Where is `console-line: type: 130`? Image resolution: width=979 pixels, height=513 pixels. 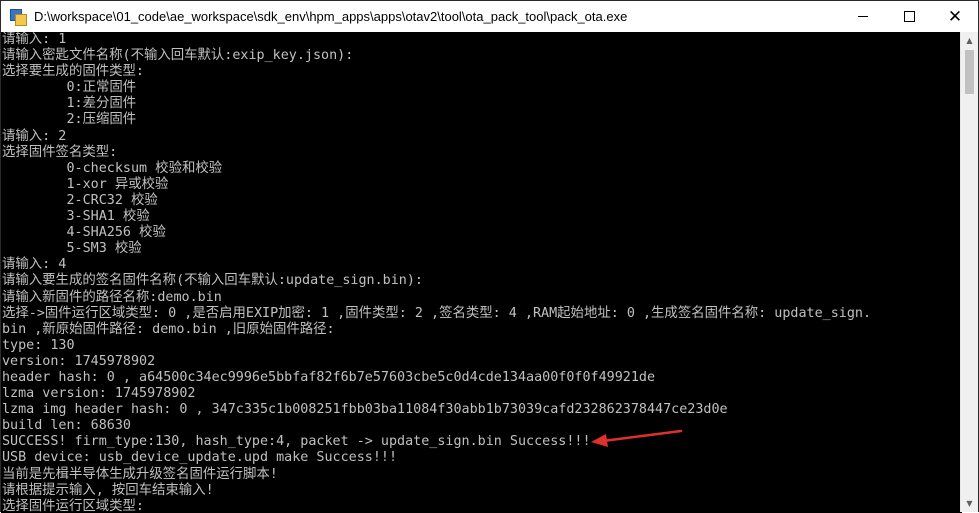 console-line: type: 130 is located at coordinates (38, 345).